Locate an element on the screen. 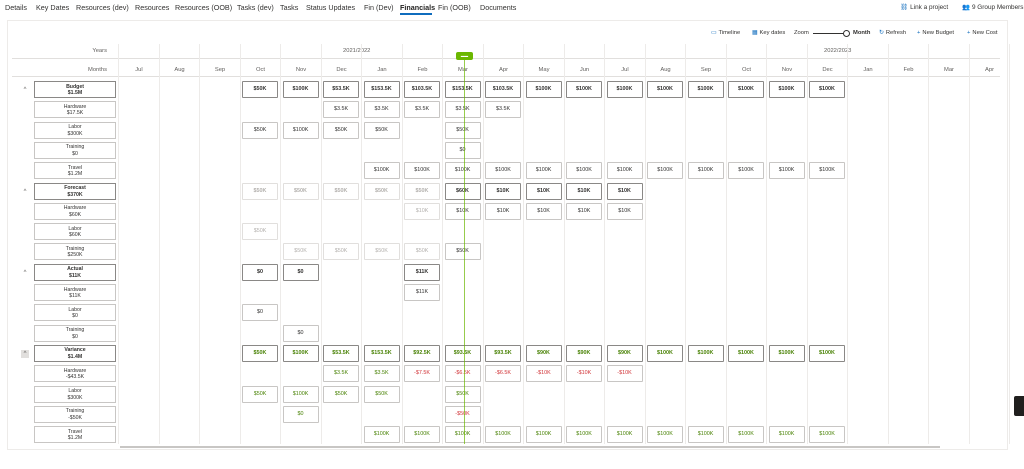  tab-key-dates: Key Dates is located at coordinates (52, 7).